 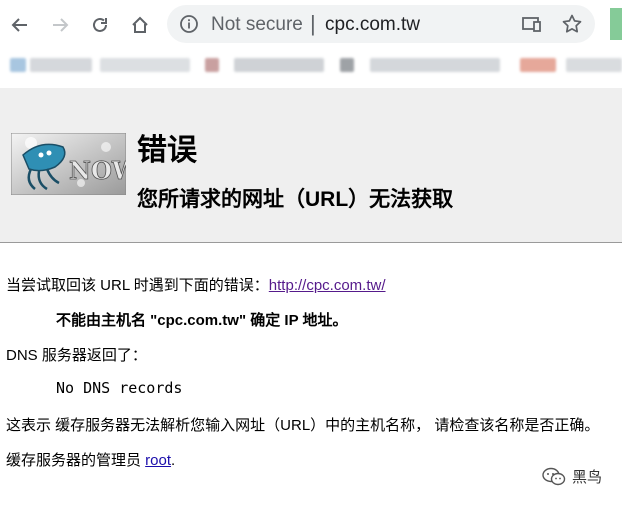 What do you see at coordinates (167, 150) in the screenshot?
I see `error-title: 错误` at bounding box center [167, 150].